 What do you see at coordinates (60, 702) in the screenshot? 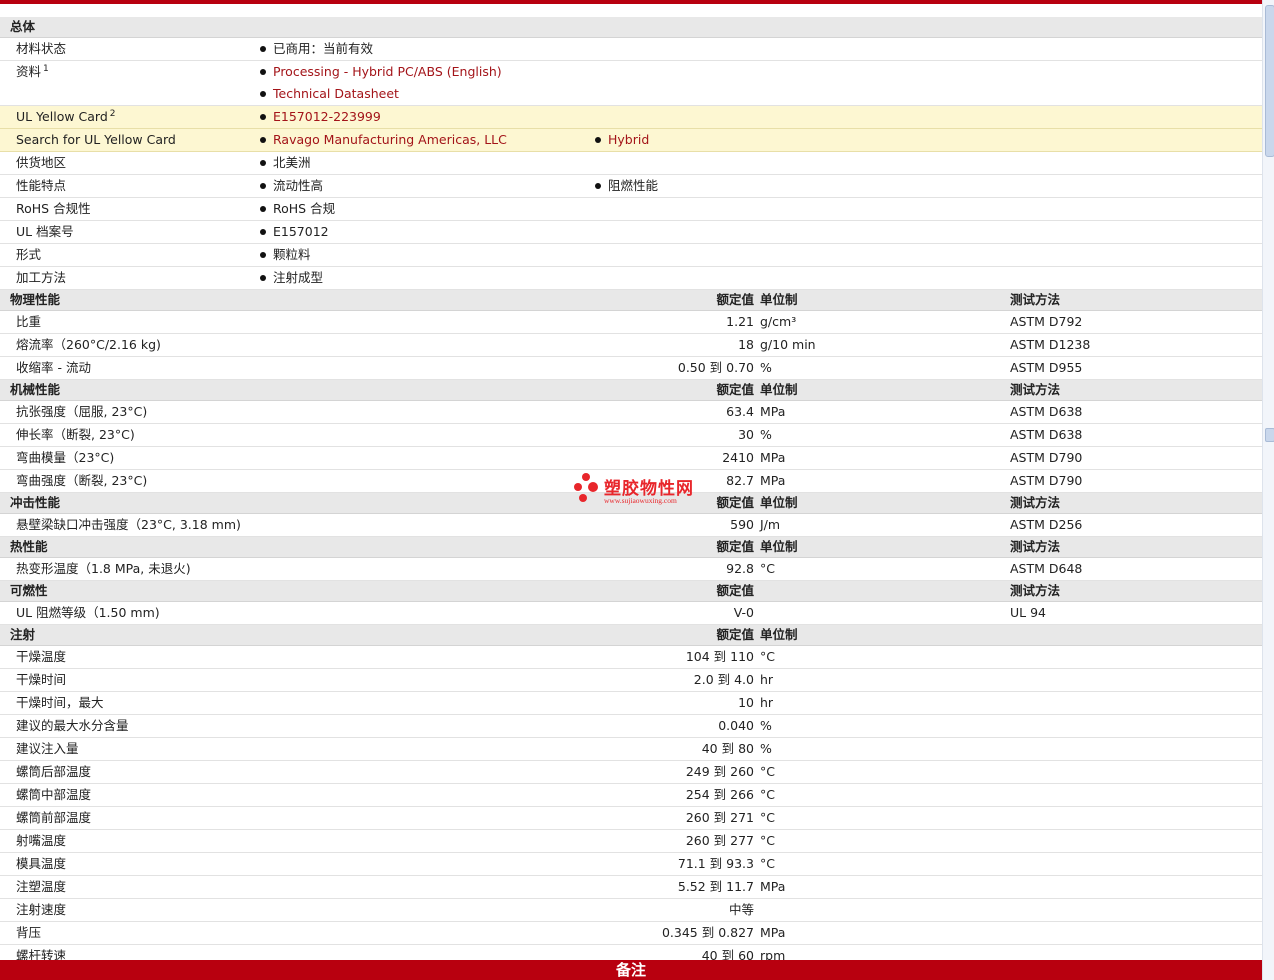
I see `property-label: 干燥时间，最大` at bounding box center [60, 702].